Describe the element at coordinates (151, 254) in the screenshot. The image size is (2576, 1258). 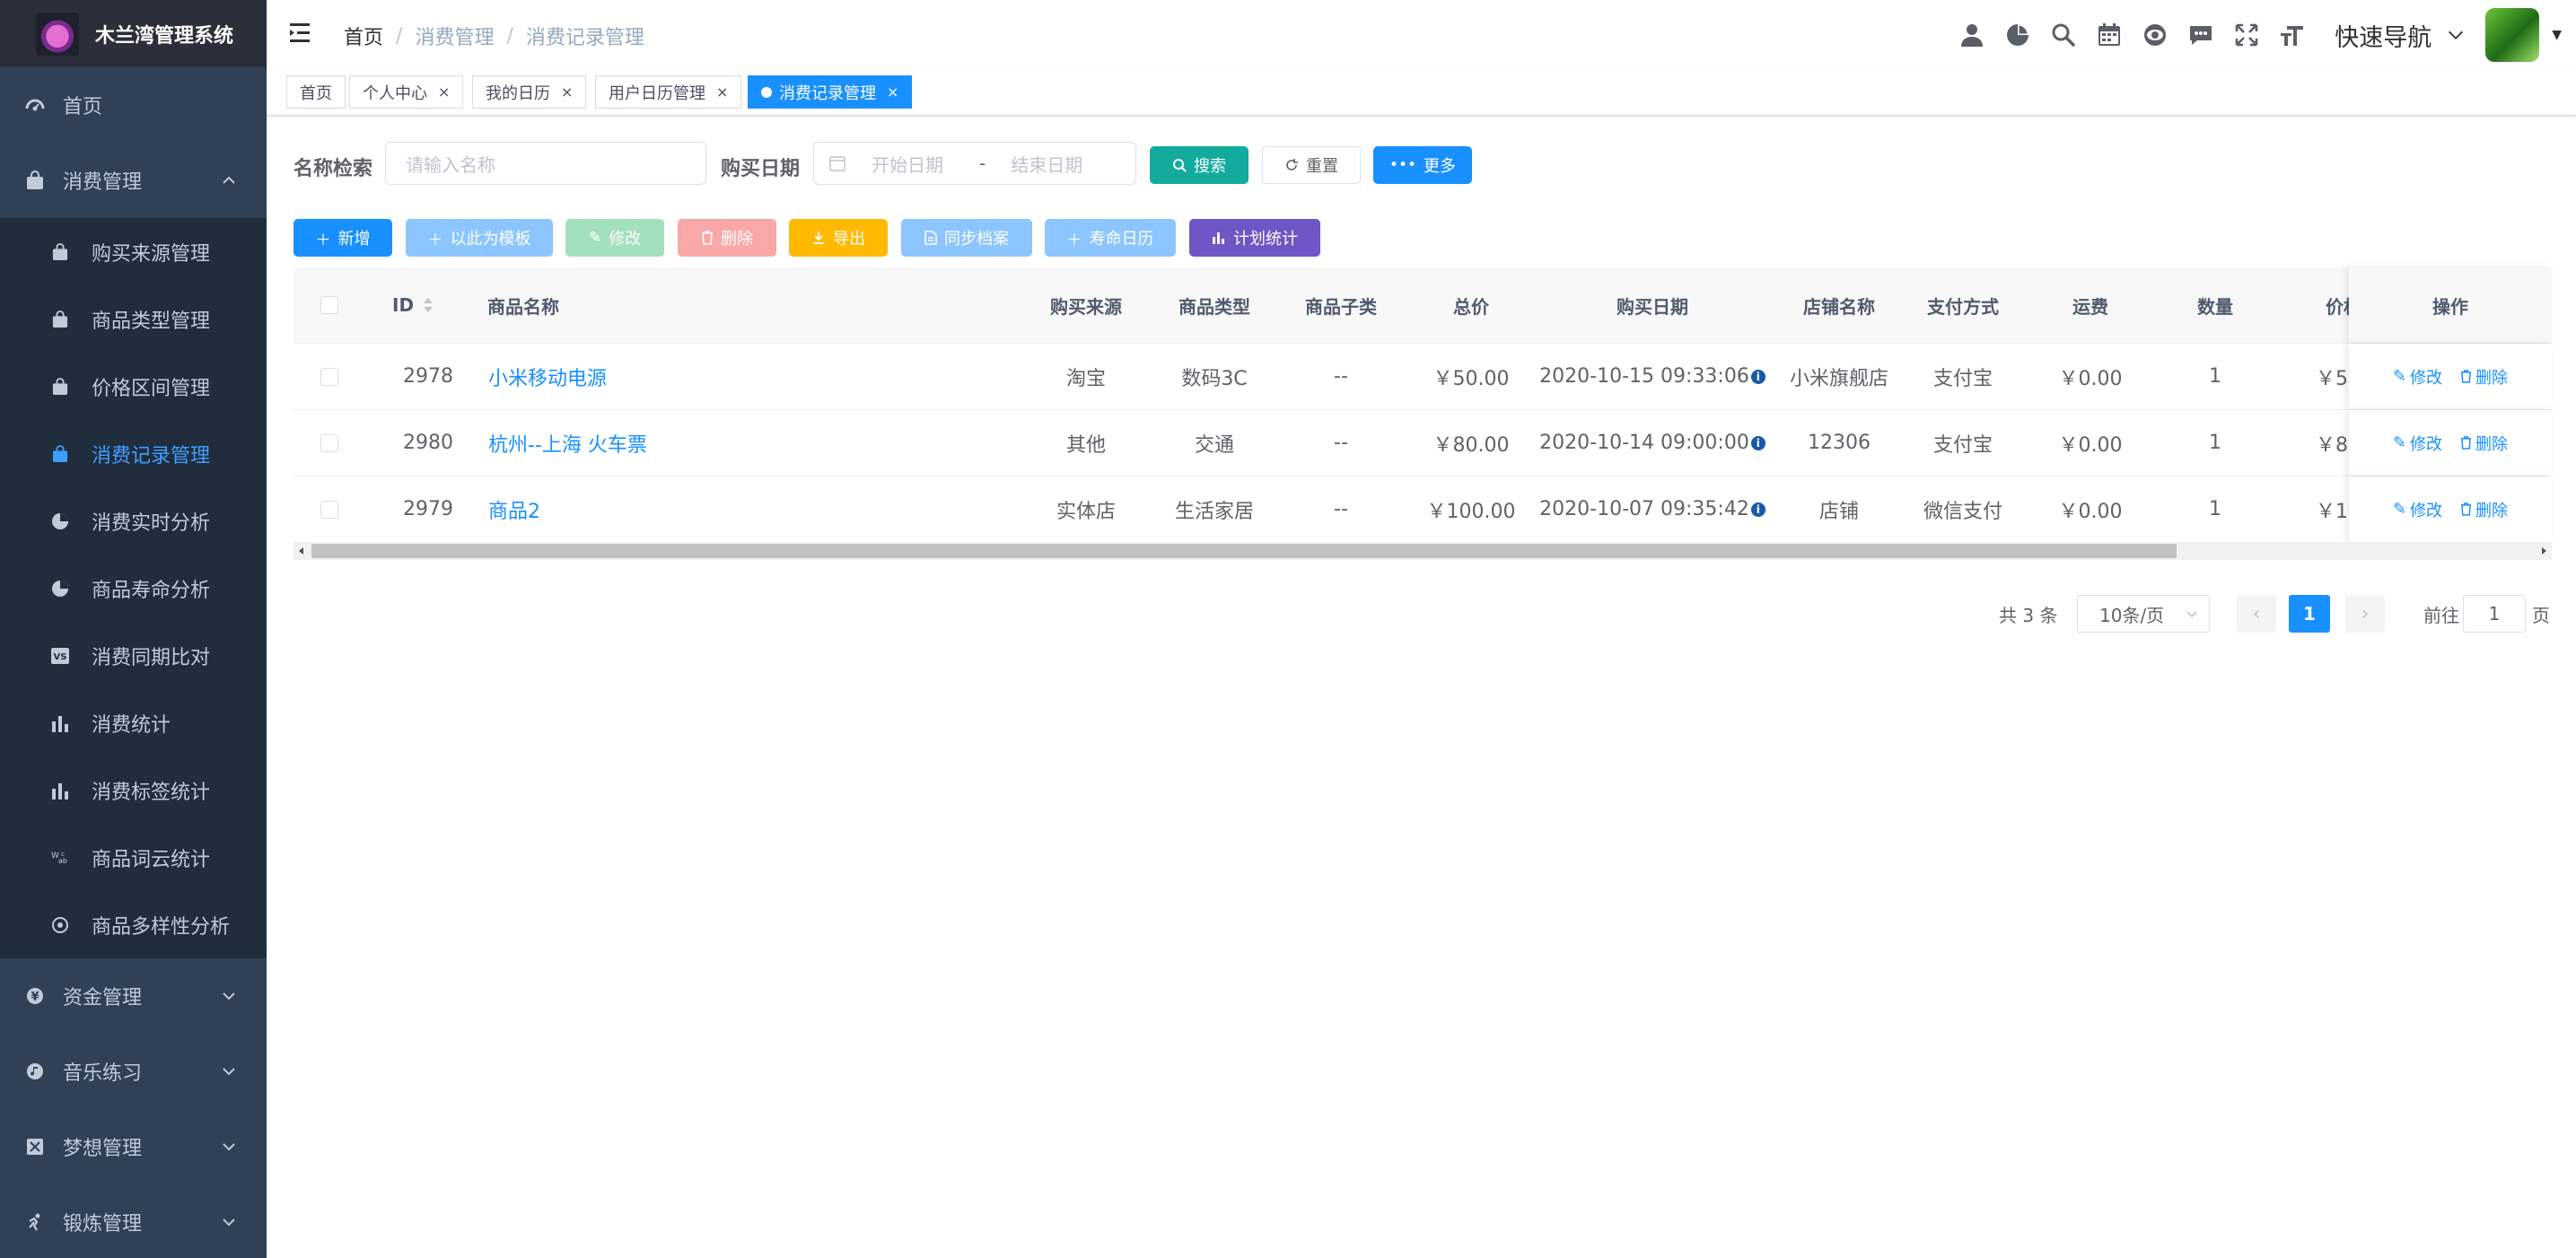
I see `sidebar-item-label: 购买来源管理` at that location.